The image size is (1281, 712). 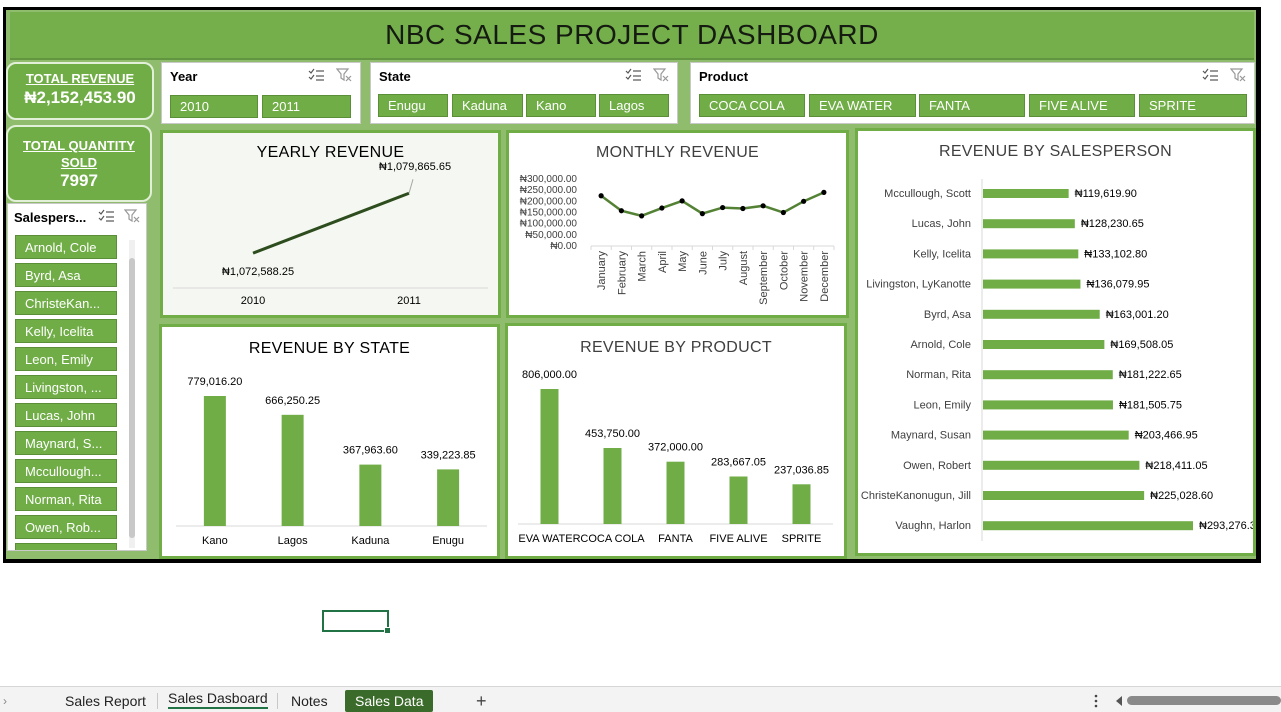 I want to click on data-label: 666,250.25, so click(x=292, y=401).